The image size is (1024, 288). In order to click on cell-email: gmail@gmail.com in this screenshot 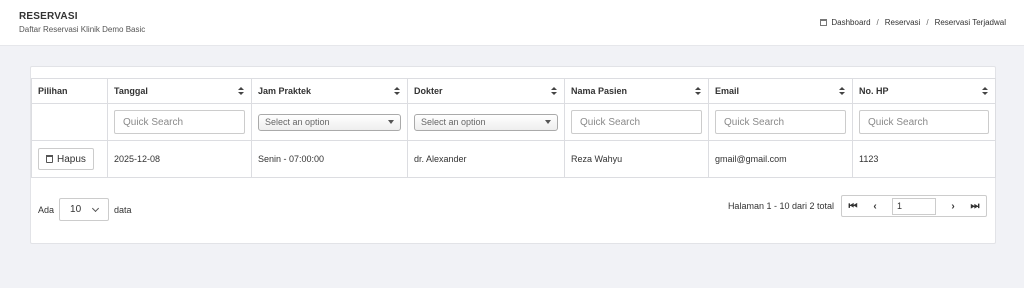, I will do `click(780, 159)`.